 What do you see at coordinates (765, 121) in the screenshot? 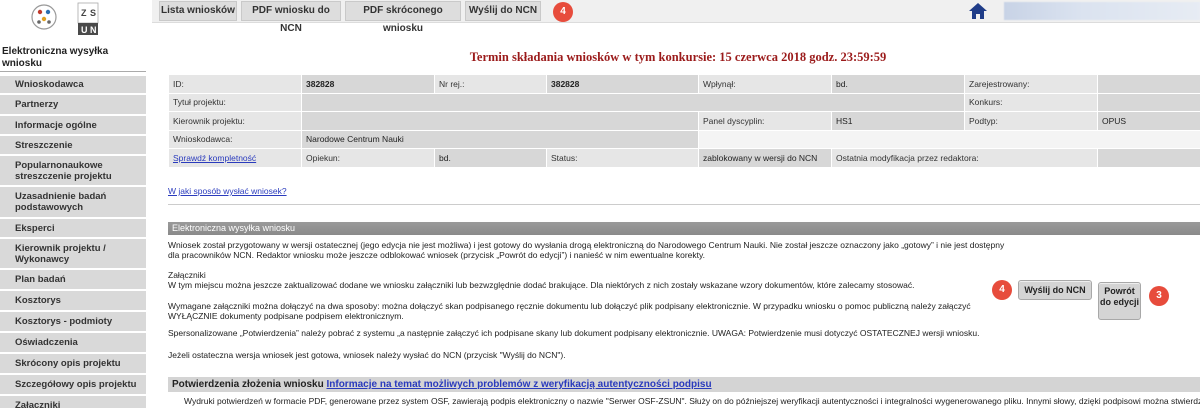
I see `panel-label: Panel dyscyplin:` at bounding box center [765, 121].